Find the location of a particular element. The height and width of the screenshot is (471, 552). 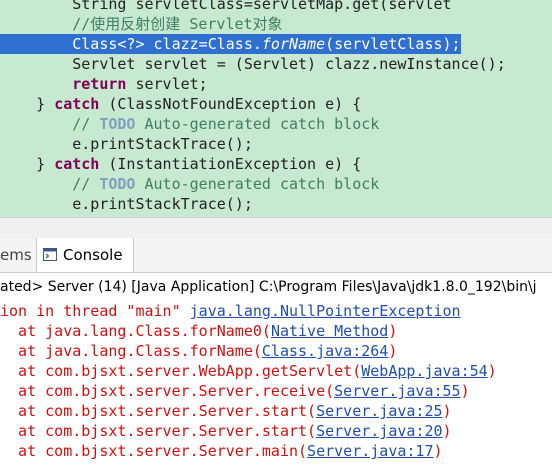

view-tab-bar: ems Console is located at coordinates (276, 255).